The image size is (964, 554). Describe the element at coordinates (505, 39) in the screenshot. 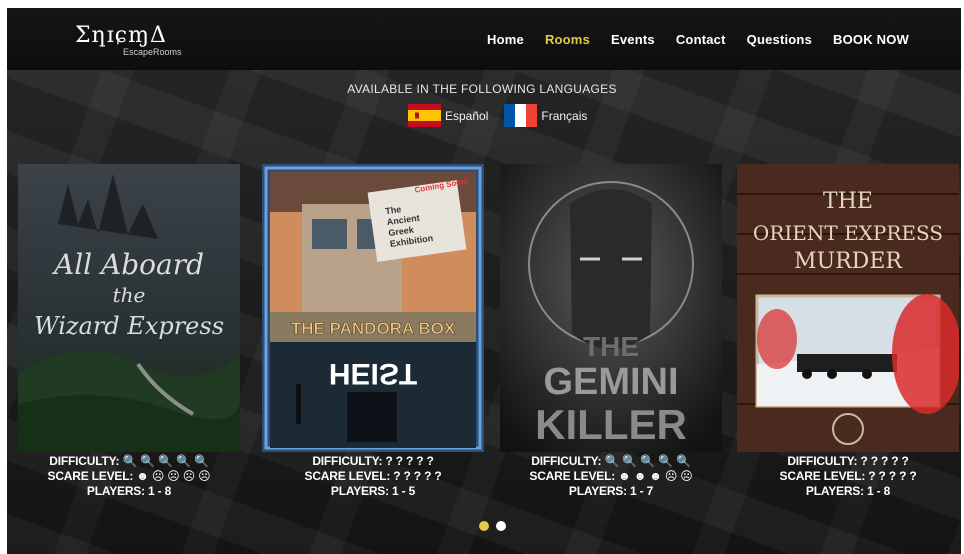

I see `nav-home: Home` at that location.